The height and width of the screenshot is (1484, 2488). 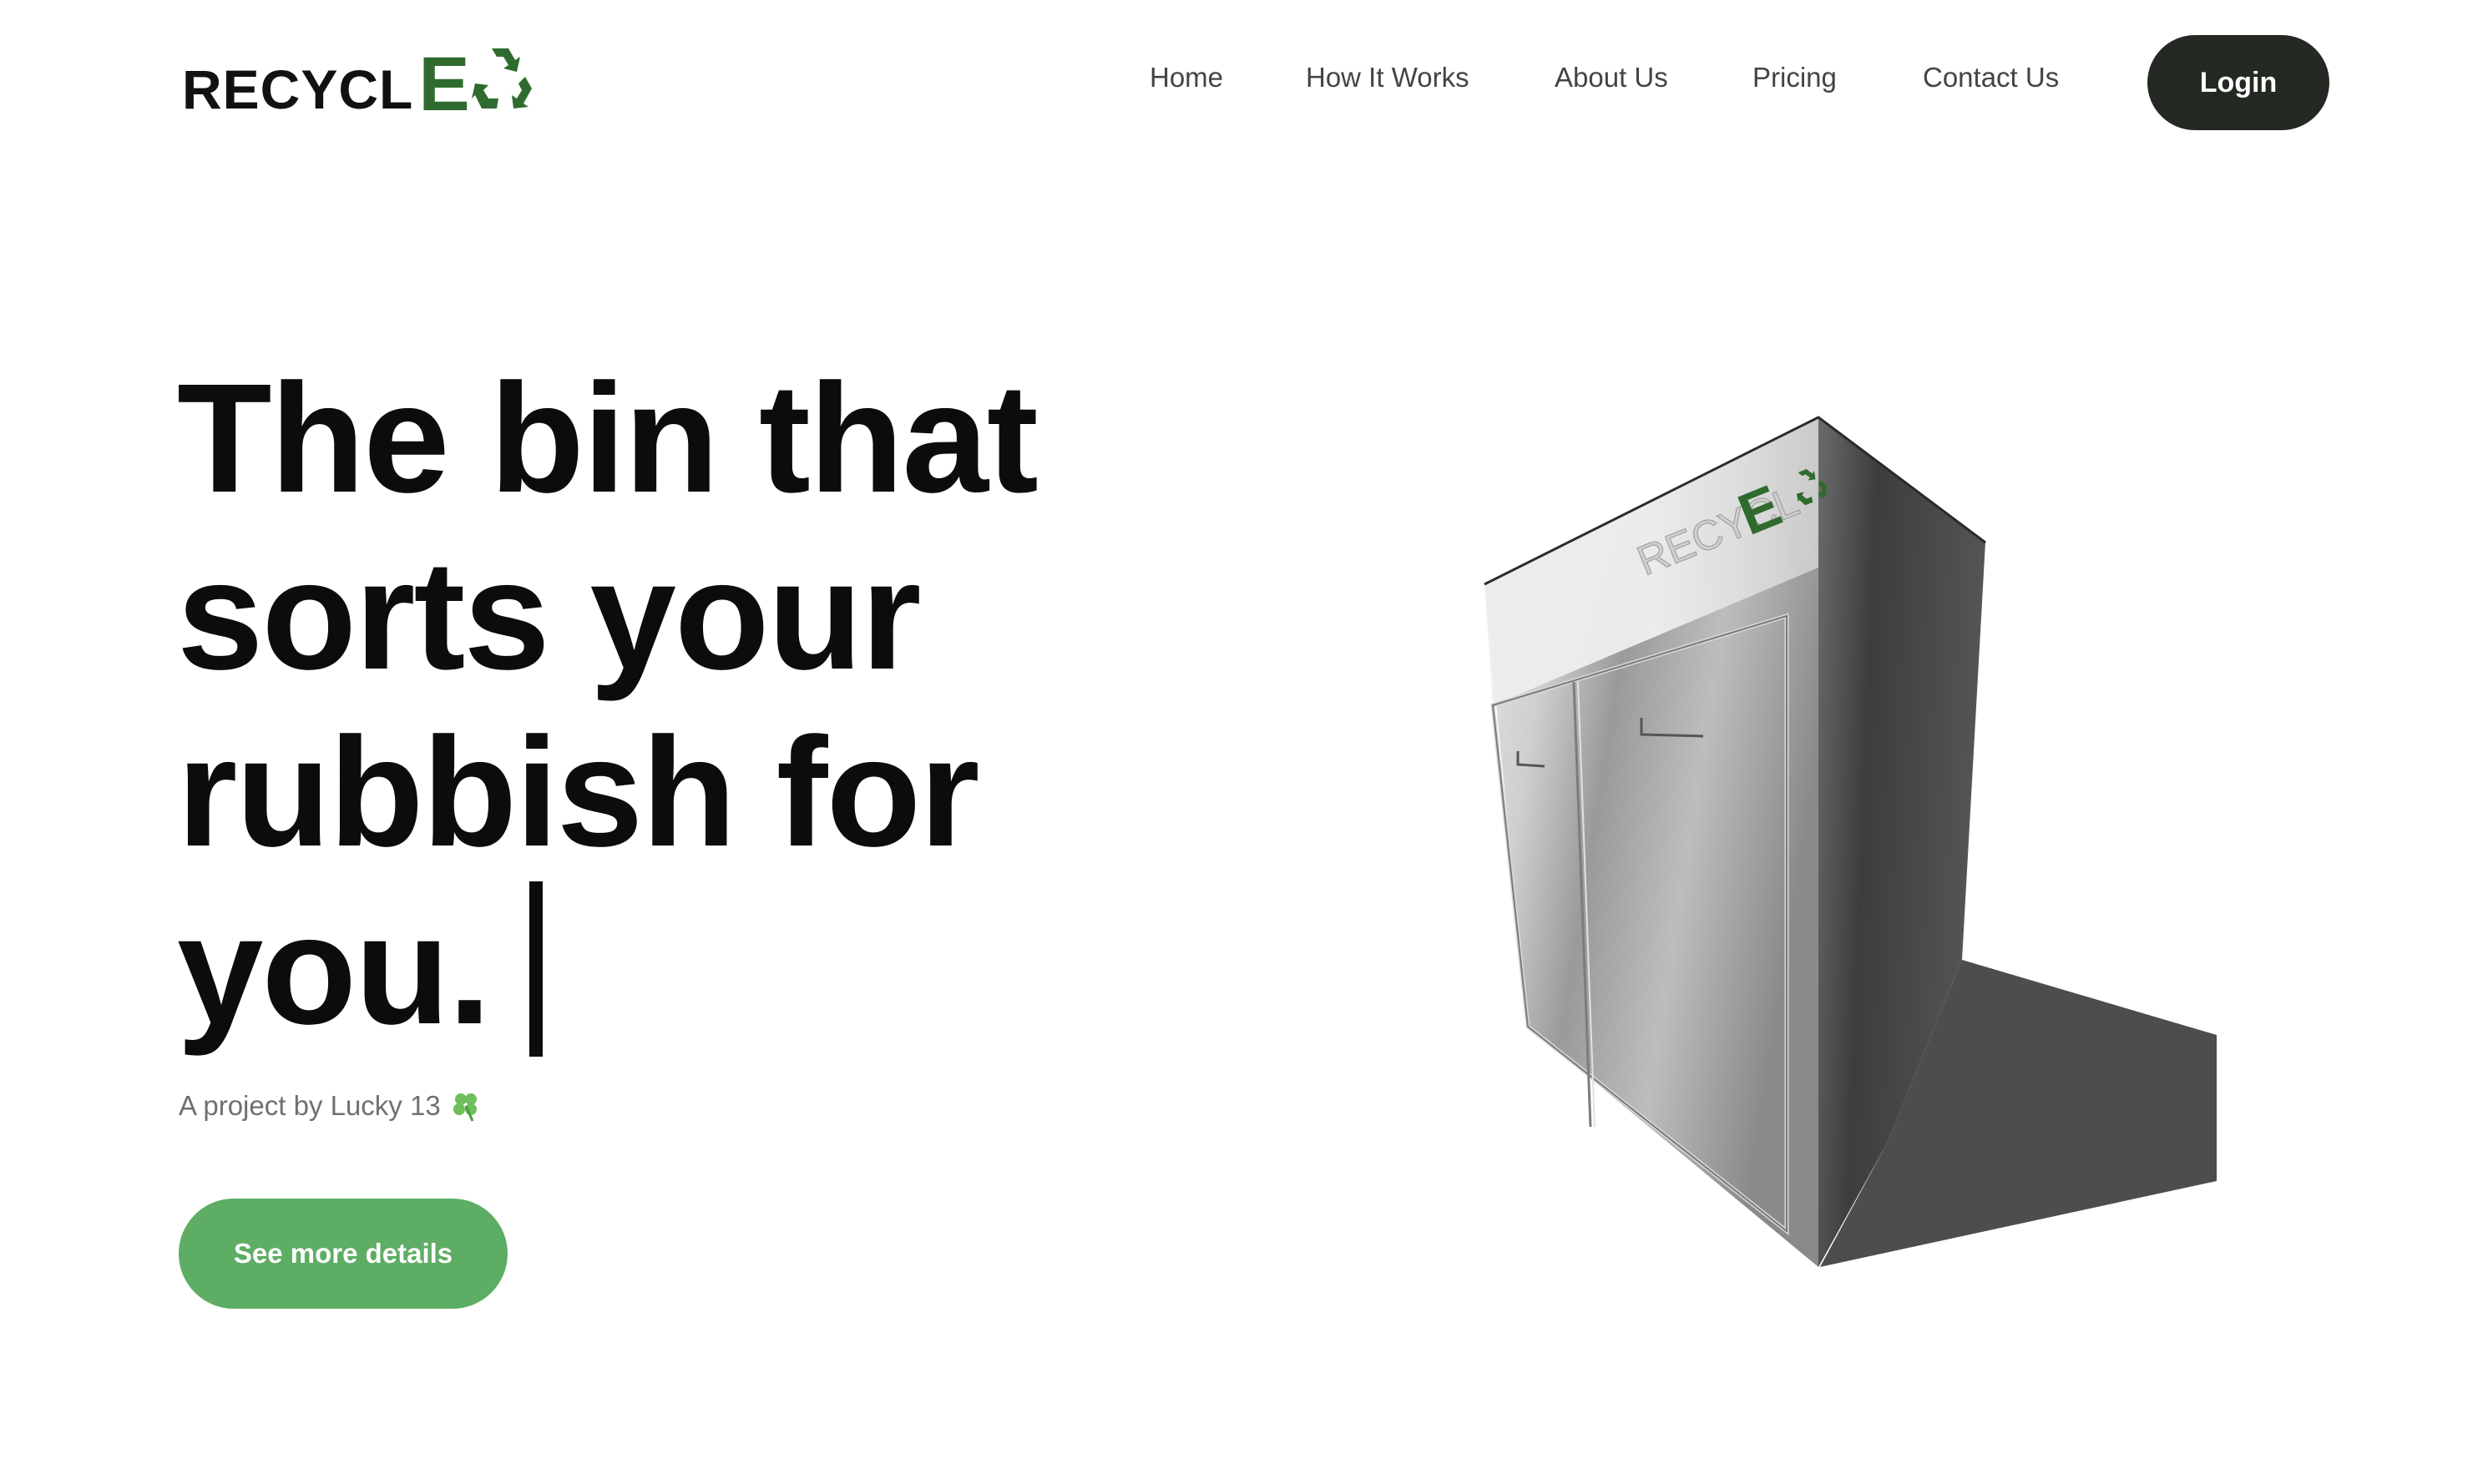 I want to click on login-button: Login, so click(x=2238, y=82).